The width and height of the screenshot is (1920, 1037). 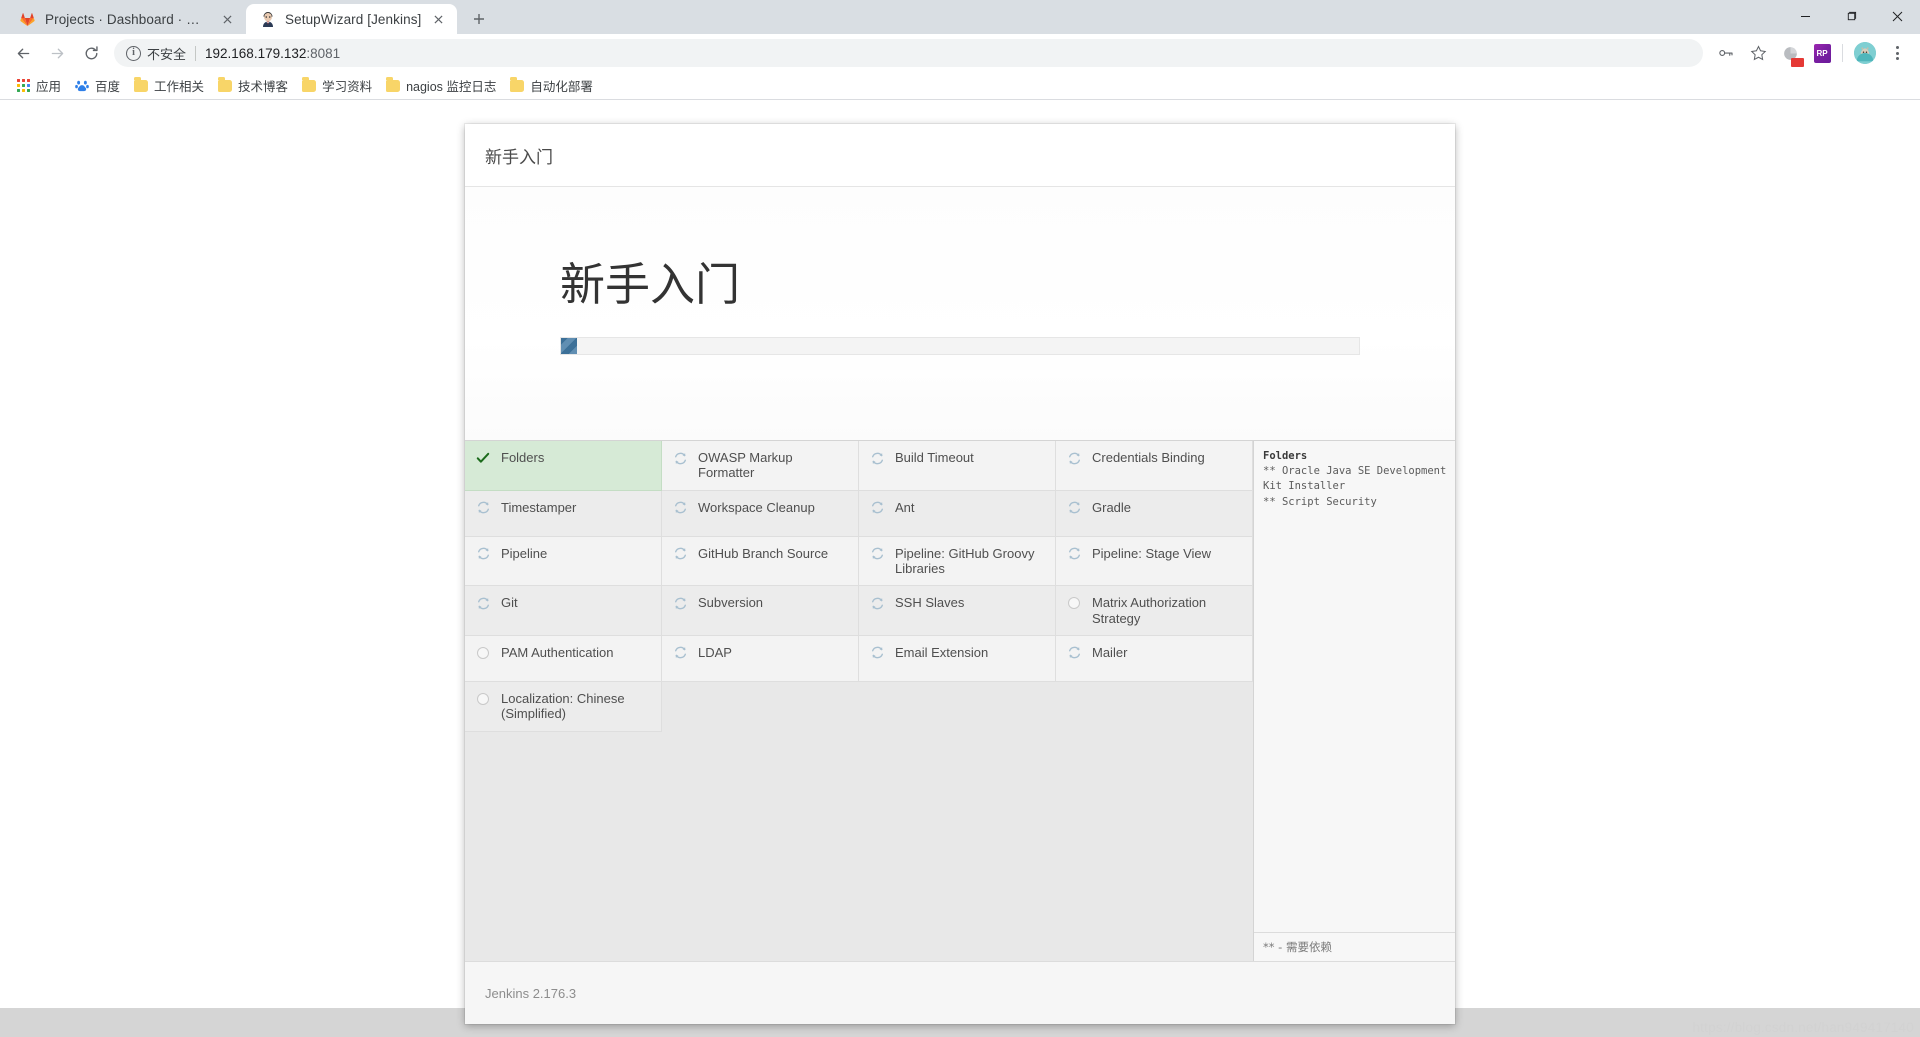 I want to click on bookmark-apps: 应用, so click(x=39, y=85).